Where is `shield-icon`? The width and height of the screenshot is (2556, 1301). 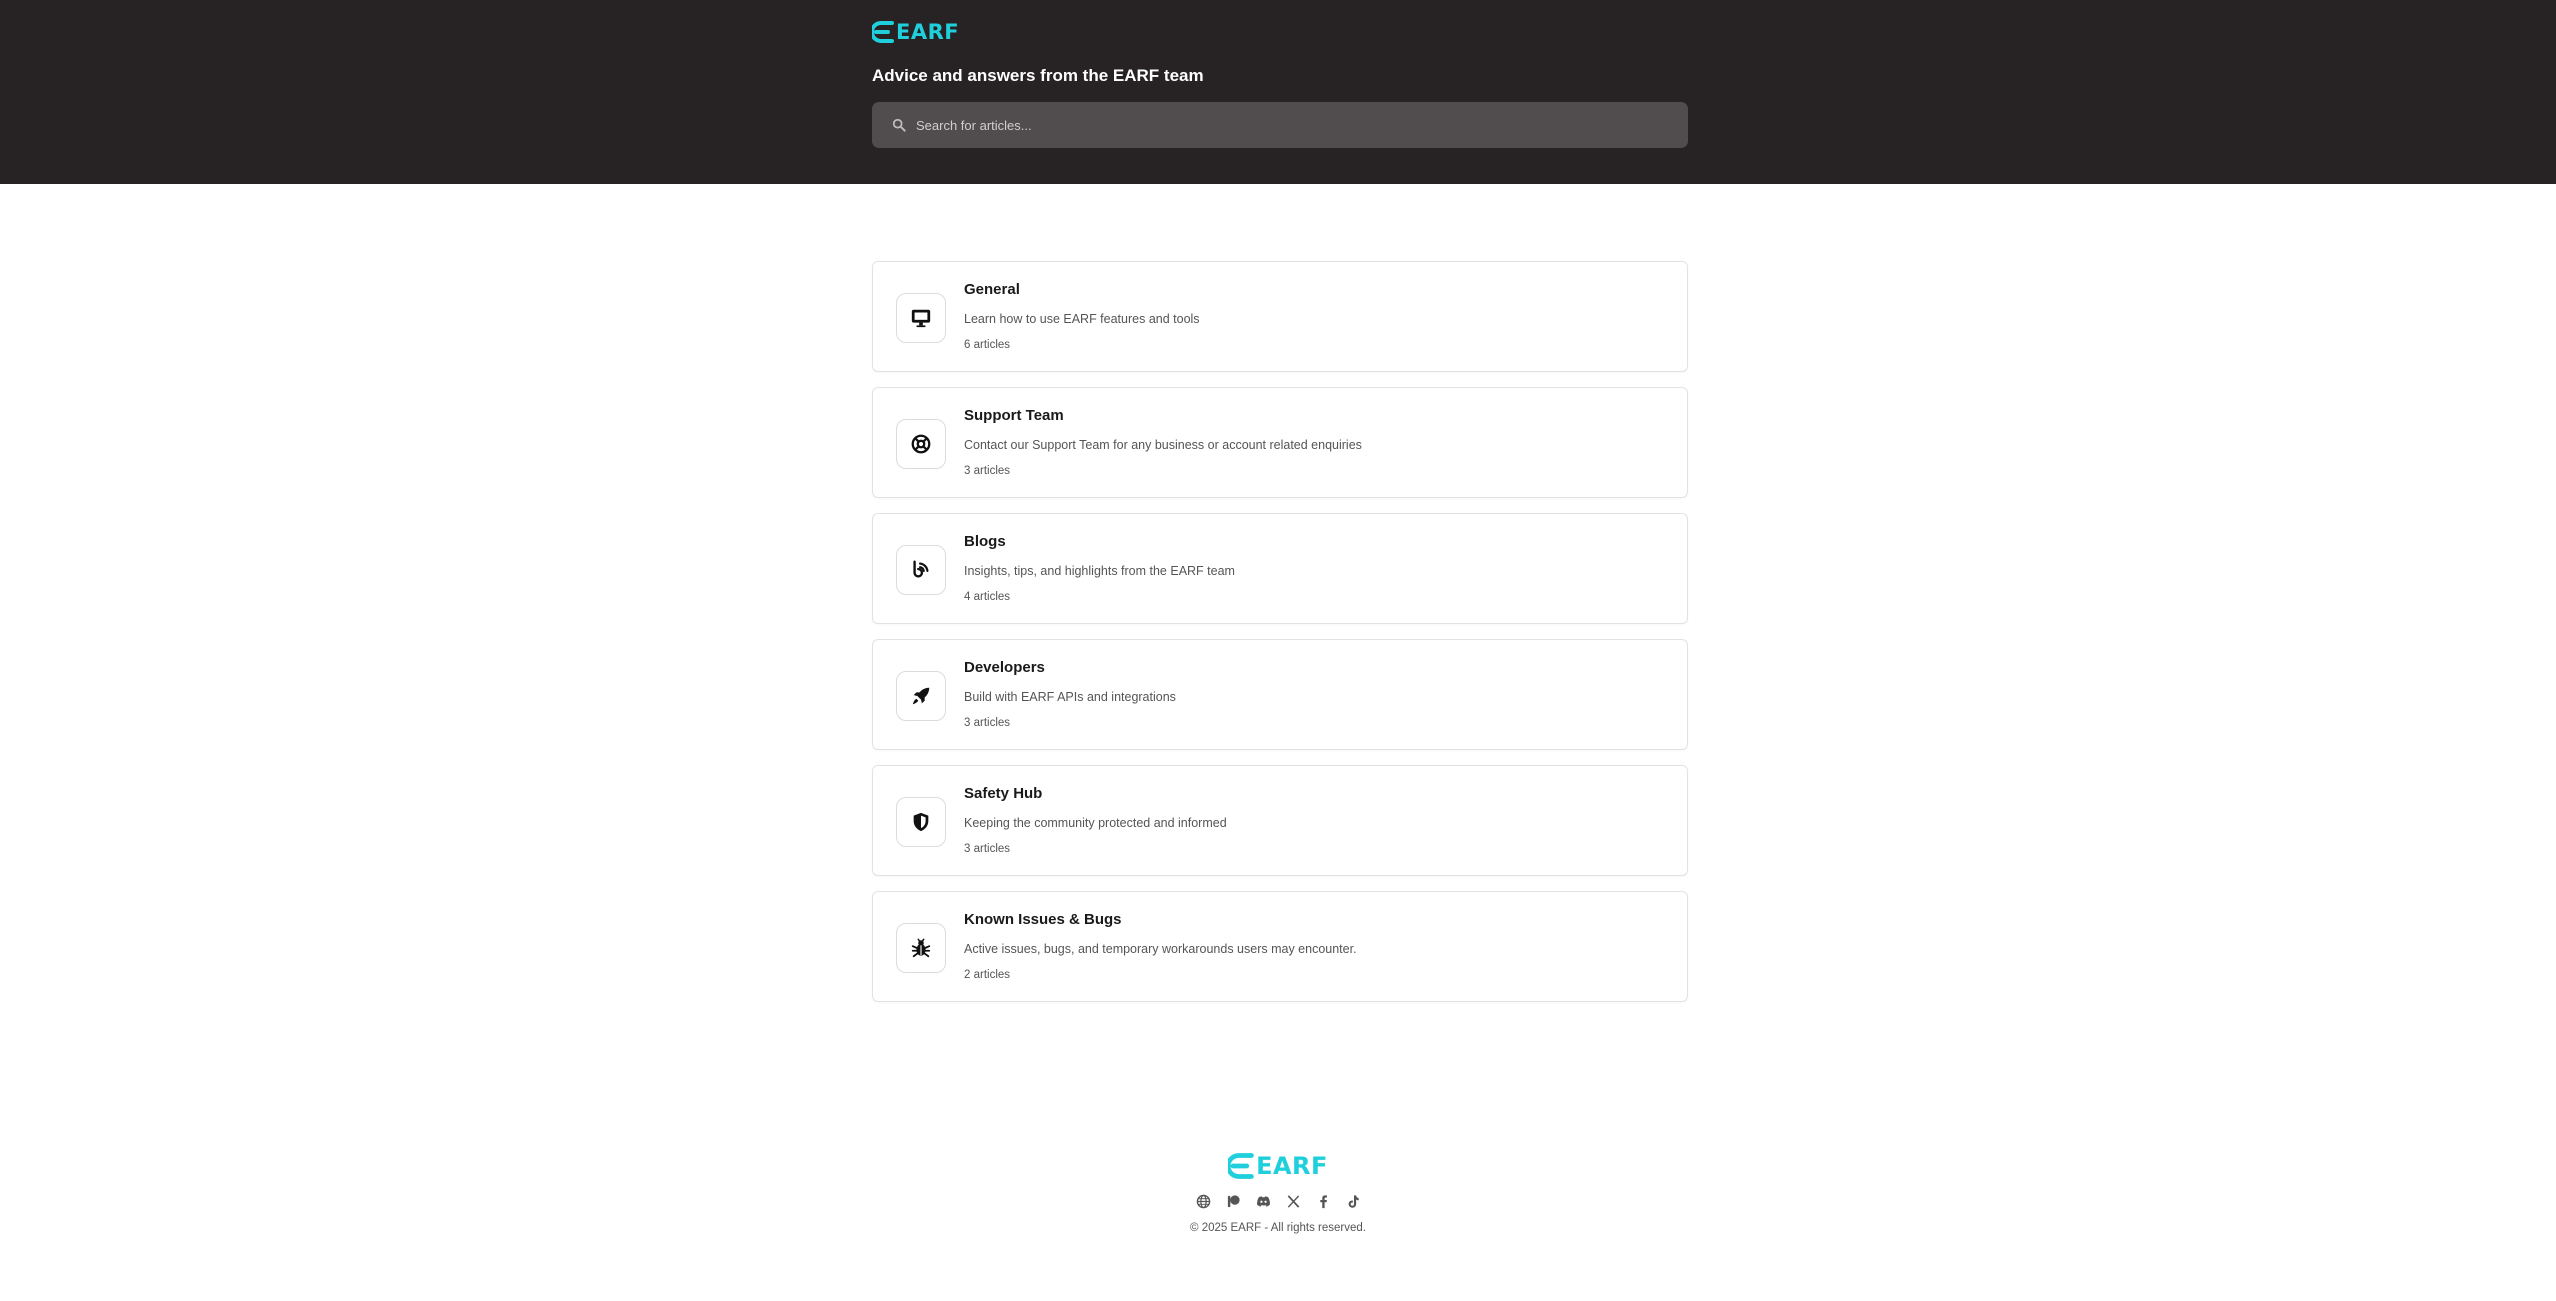
shield-icon is located at coordinates (921, 822).